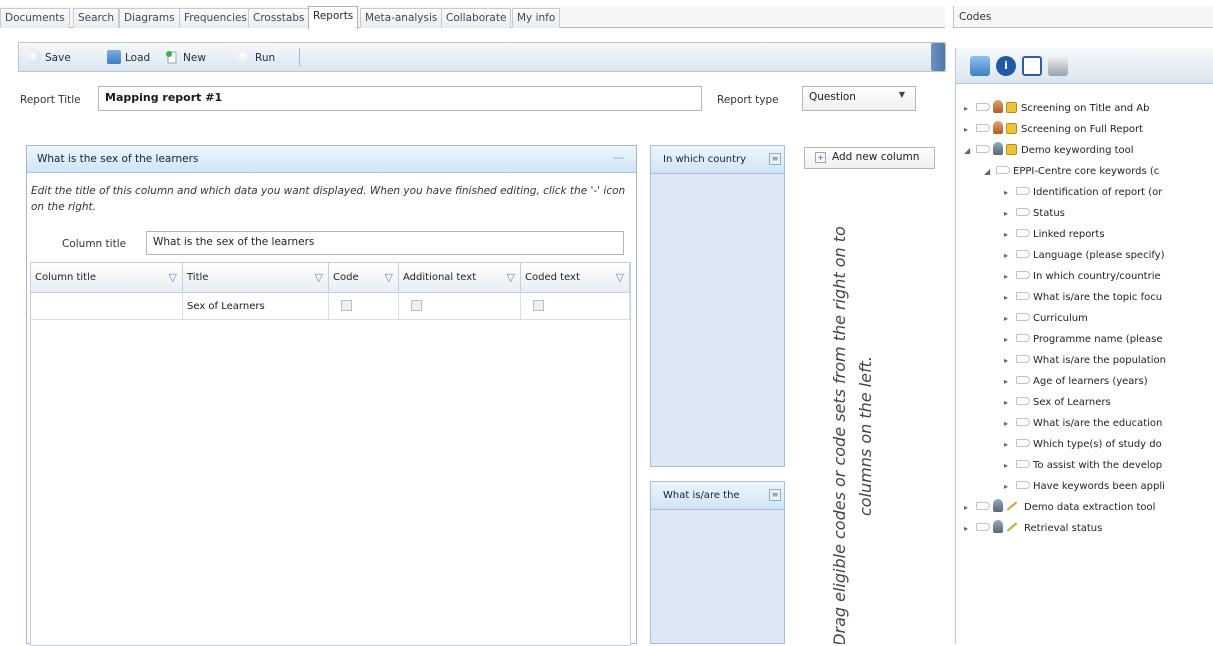 This screenshot has height=646, width=1213. I want to click on report-type-label: Report type, so click(748, 100).